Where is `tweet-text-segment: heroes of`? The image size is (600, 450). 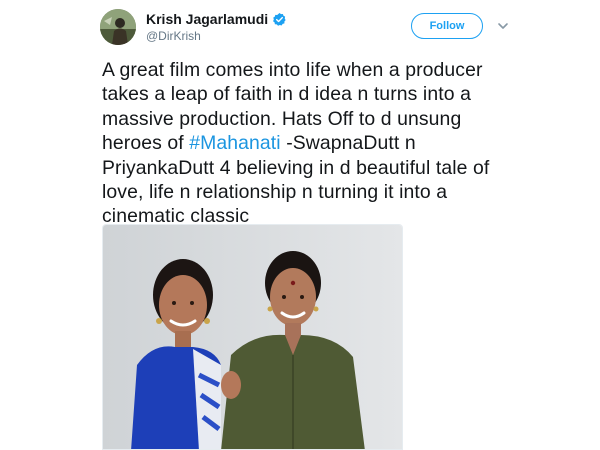
tweet-text-segment: heroes of is located at coordinates (146, 143).